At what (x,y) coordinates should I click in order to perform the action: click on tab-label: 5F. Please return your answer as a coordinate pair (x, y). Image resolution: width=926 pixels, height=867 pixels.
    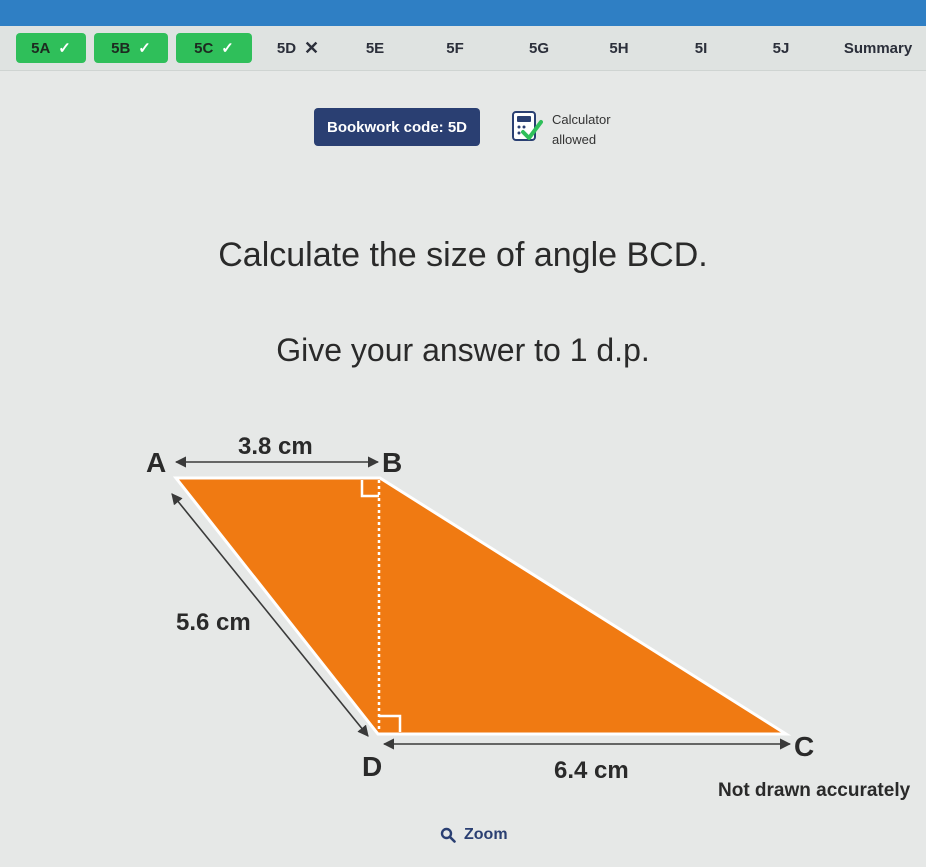
    Looking at the image, I should click on (455, 48).